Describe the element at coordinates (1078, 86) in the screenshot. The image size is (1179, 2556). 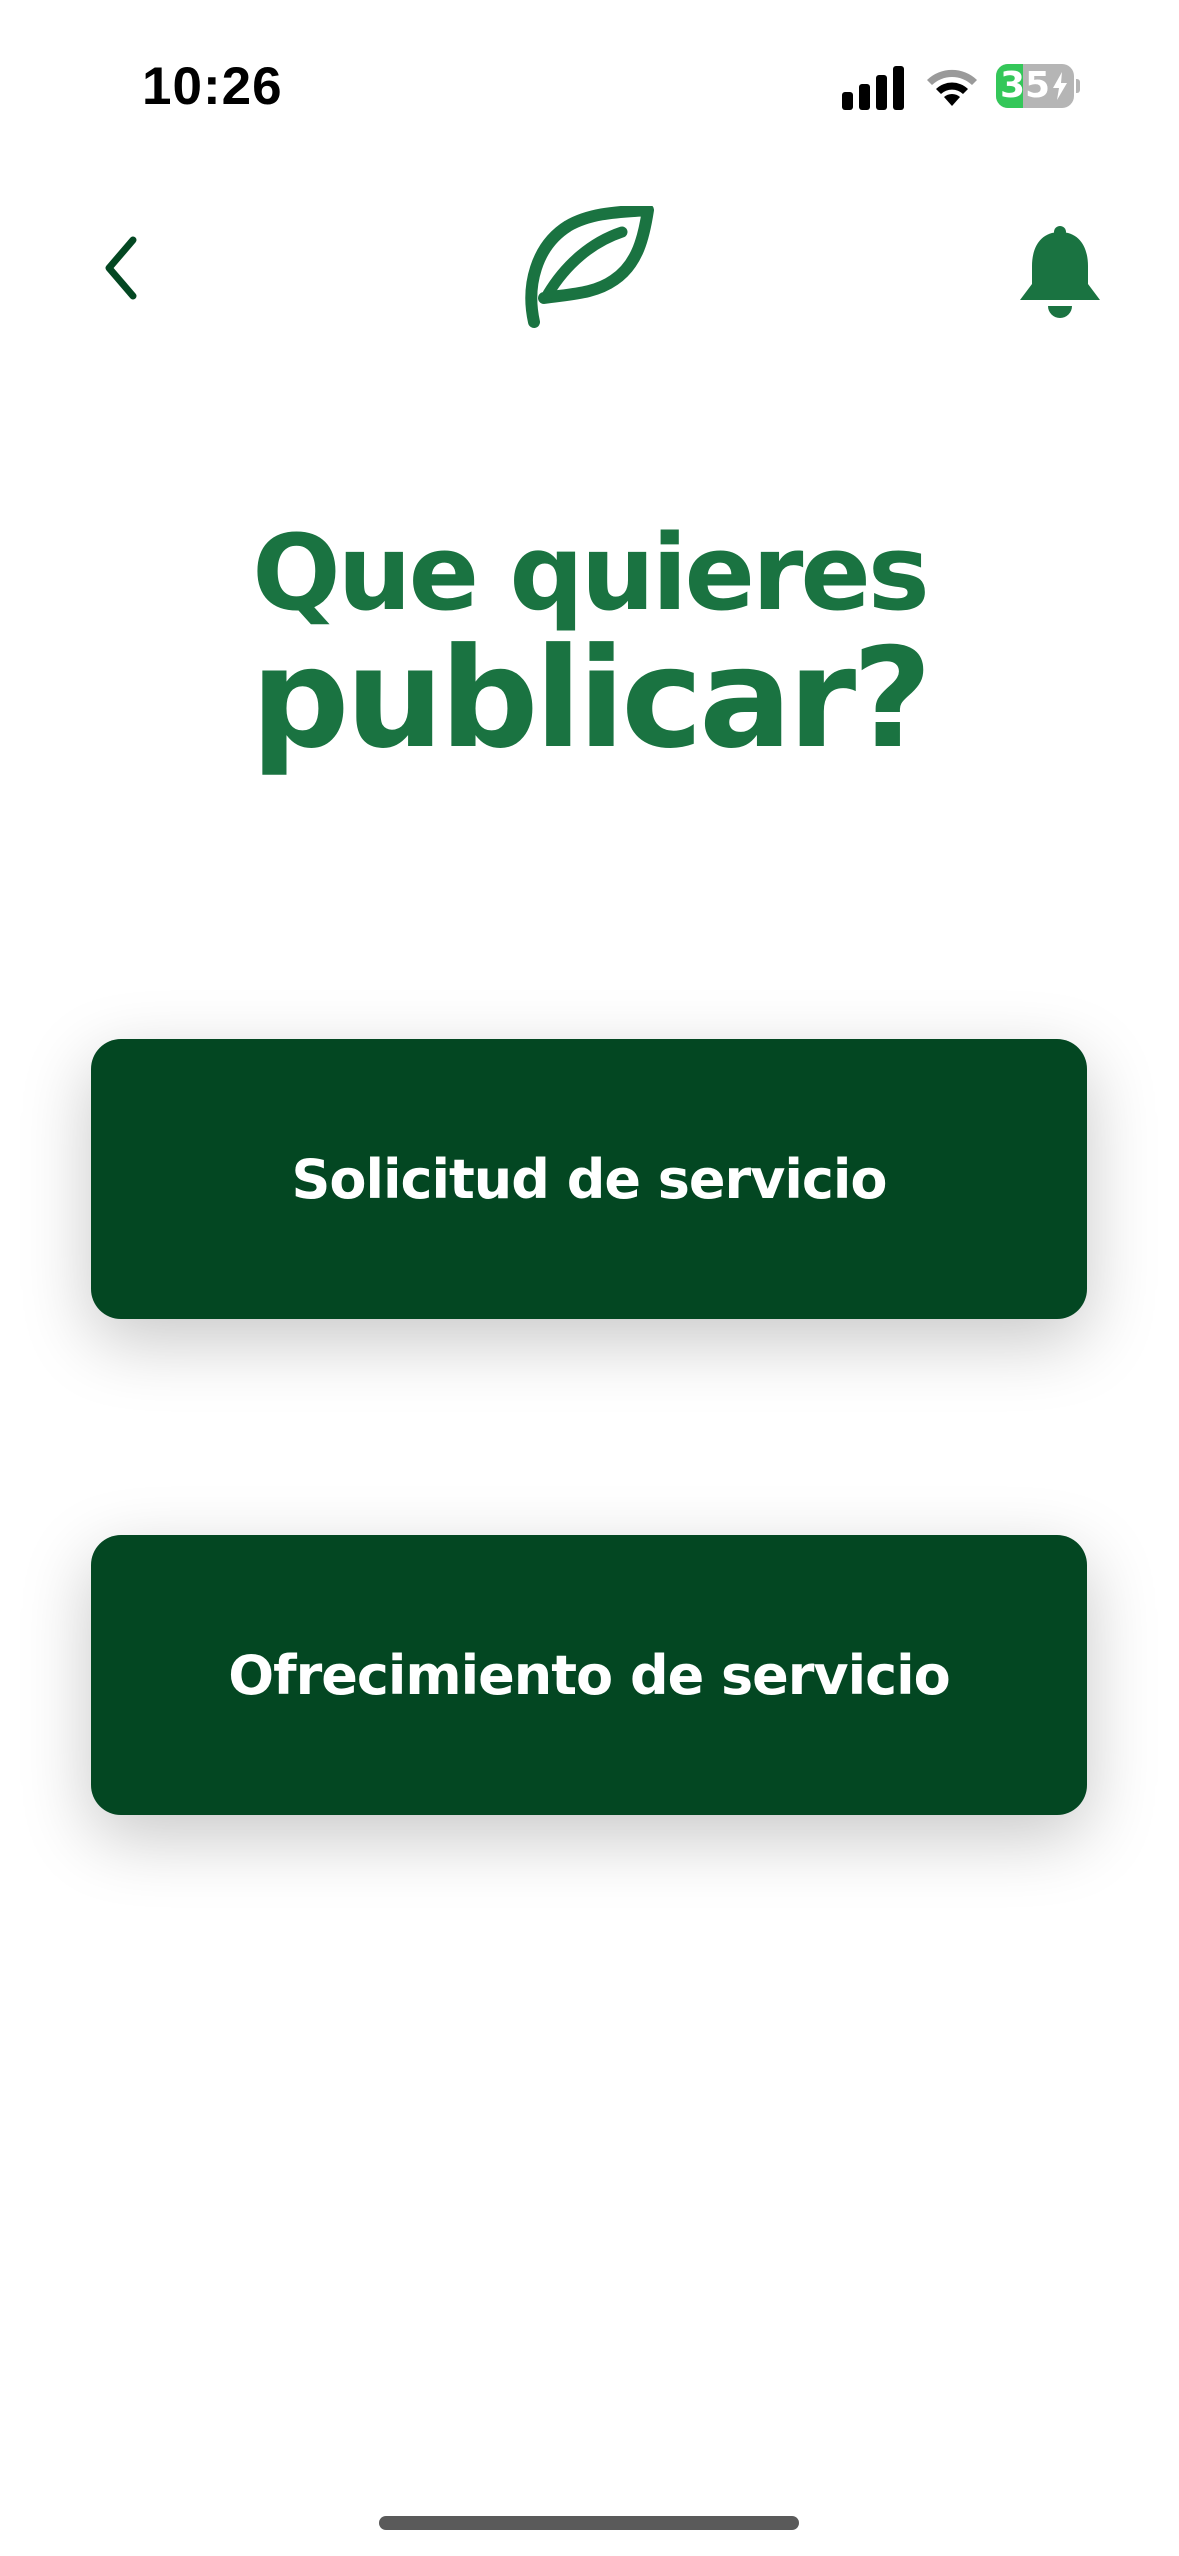
I see `battery-cap` at that location.